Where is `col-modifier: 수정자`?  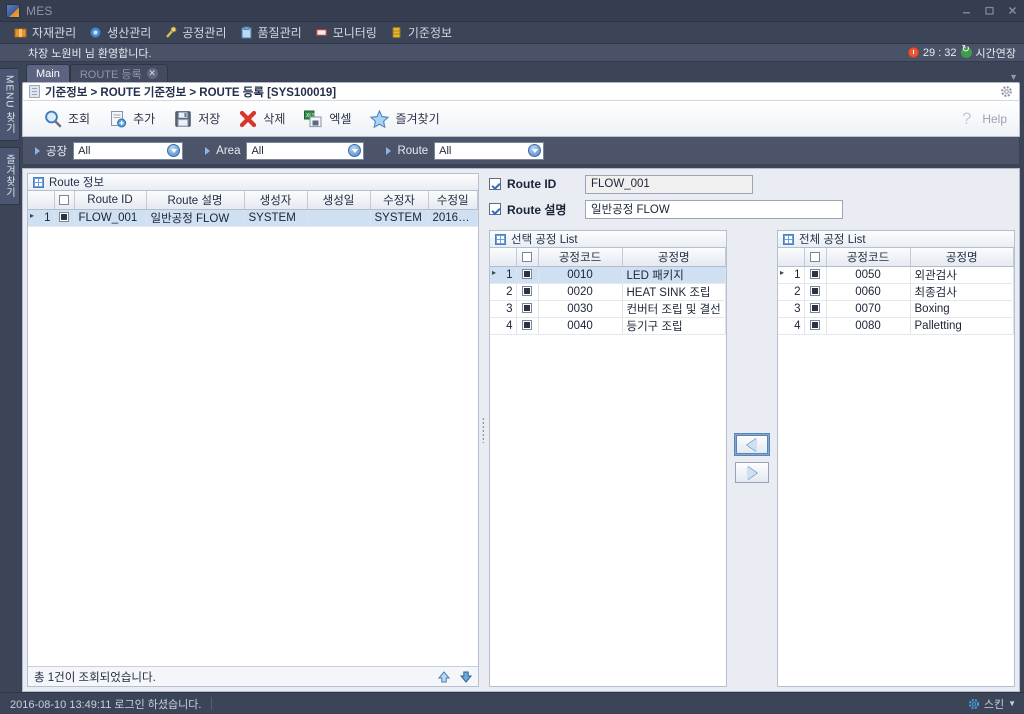
col-modifier: 수정자 is located at coordinates (399, 200).